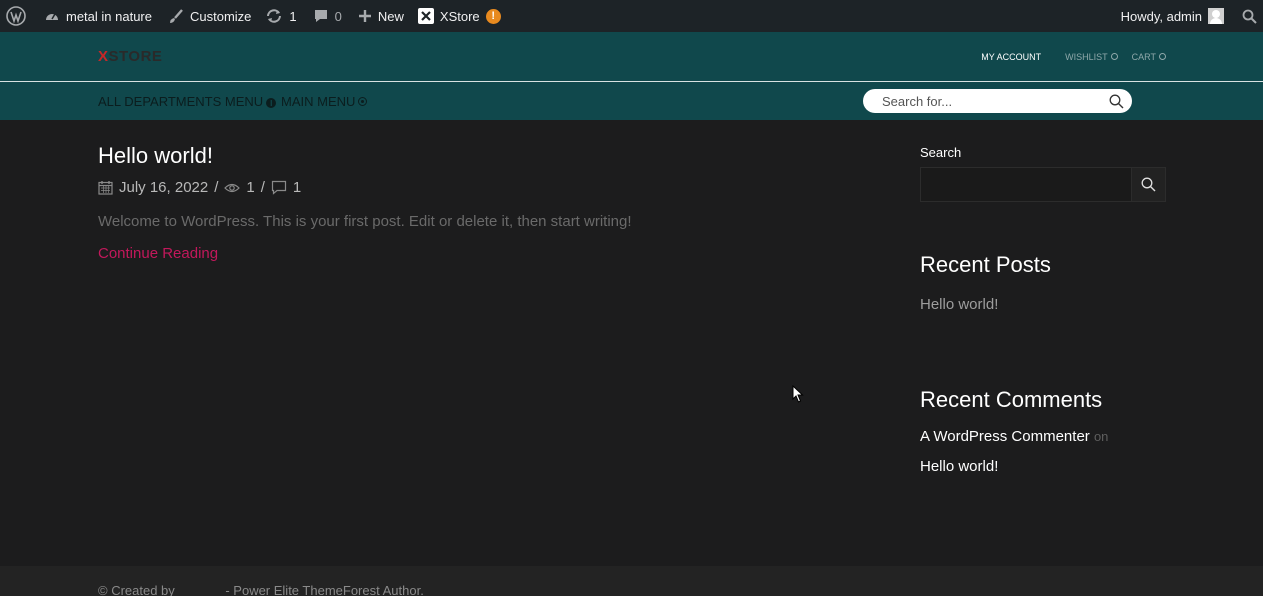  Describe the element at coordinates (1114, 56) in the screenshot. I see `wishlist-count-icon` at that location.